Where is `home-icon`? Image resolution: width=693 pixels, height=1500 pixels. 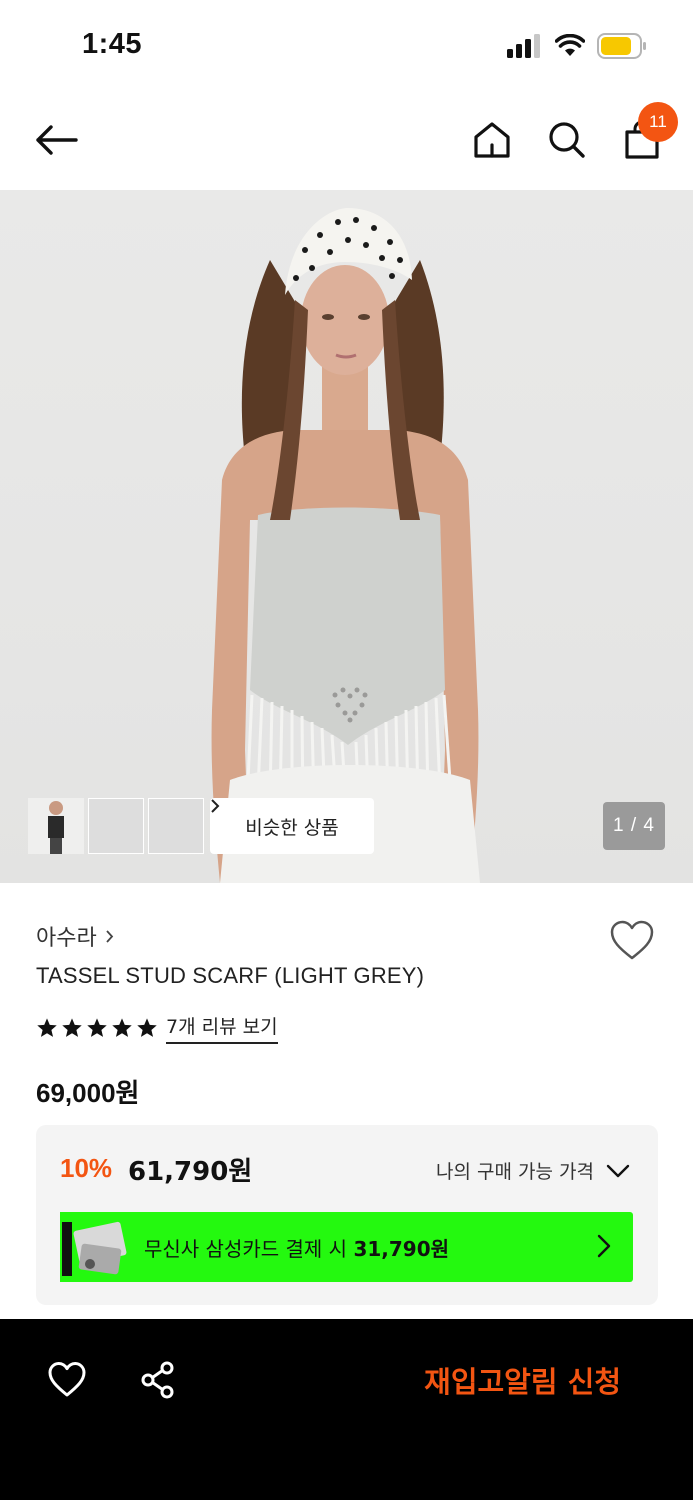
home-icon is located at coordinates (492, 140).